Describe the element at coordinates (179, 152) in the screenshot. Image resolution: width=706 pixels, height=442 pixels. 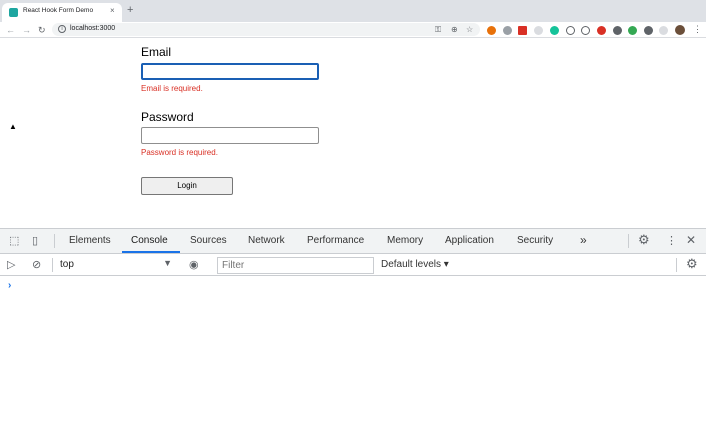
I see `password-error: Password is required.` at that location.